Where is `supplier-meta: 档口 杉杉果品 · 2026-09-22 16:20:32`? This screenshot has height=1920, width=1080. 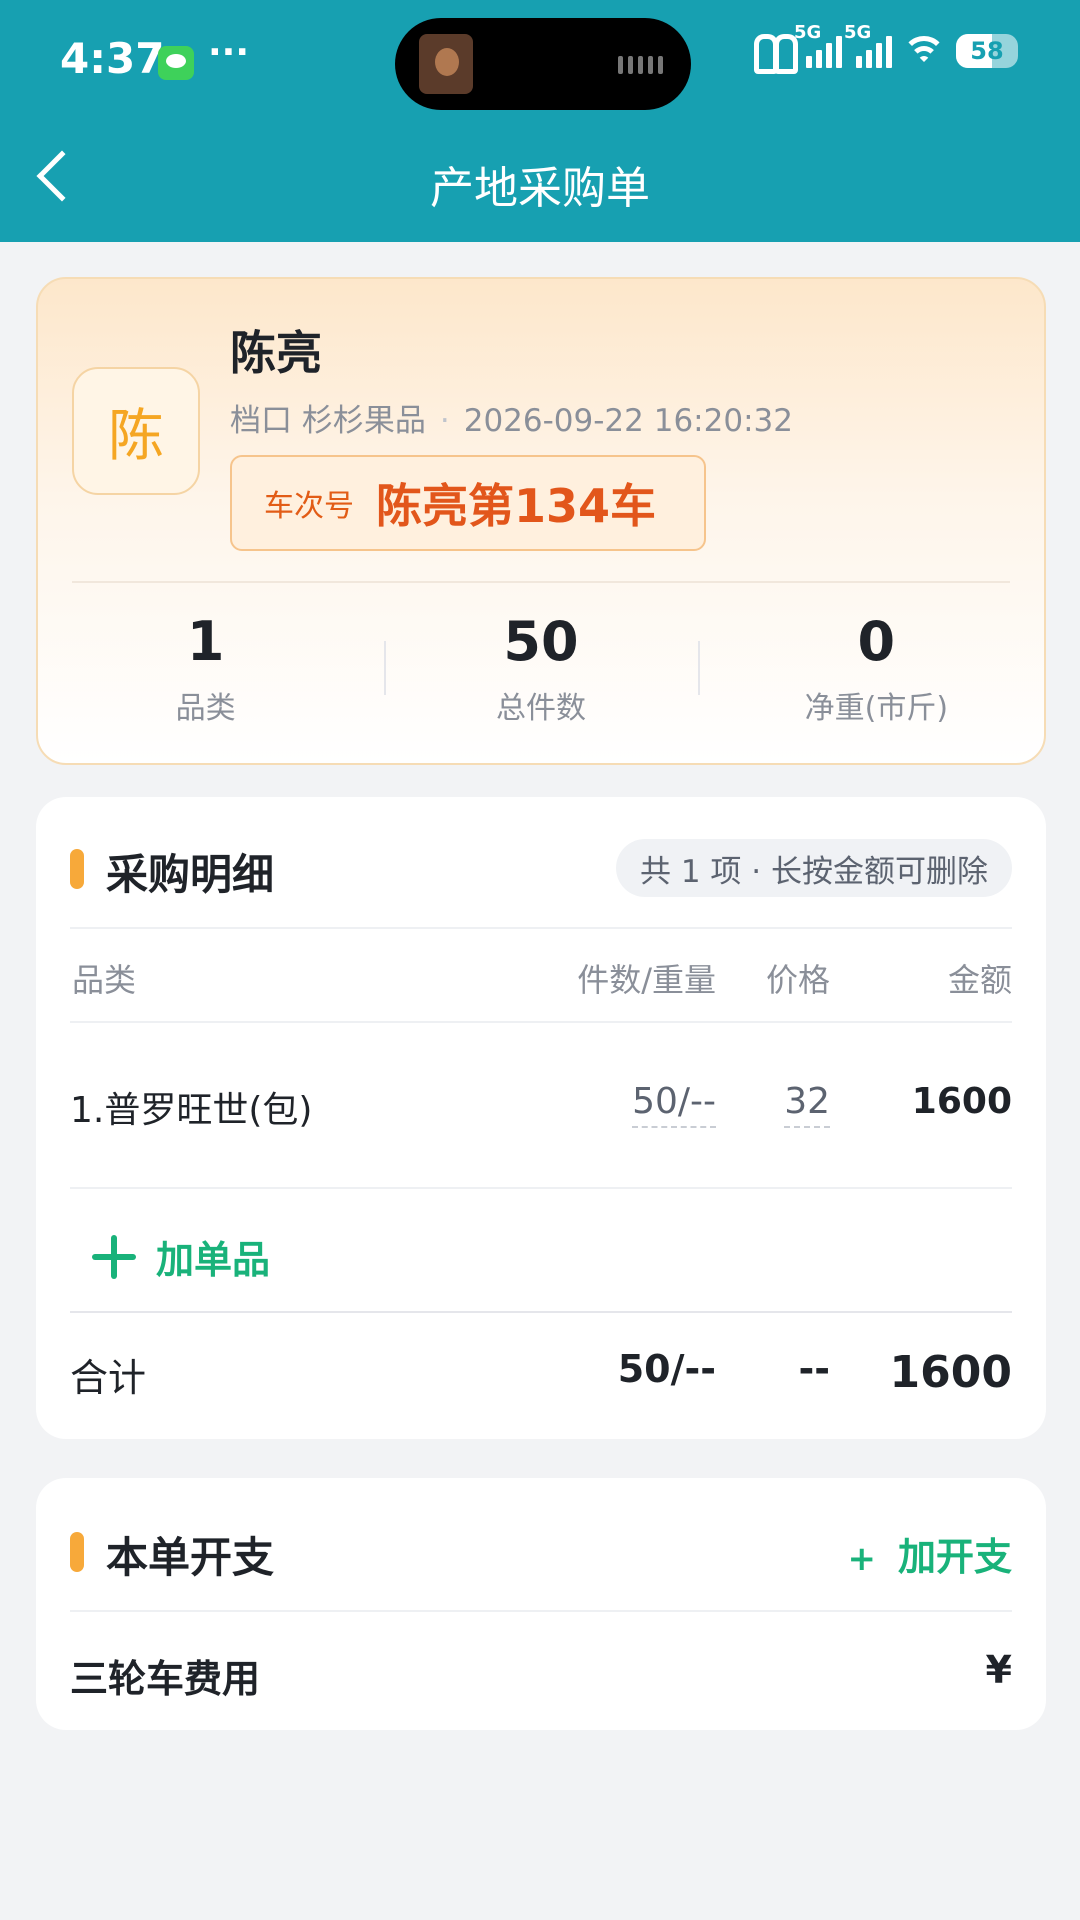 supplier-meta: 档口 杉杉果品 · 2026-09-22 16:20:32 is located at coordinates (511, 417).